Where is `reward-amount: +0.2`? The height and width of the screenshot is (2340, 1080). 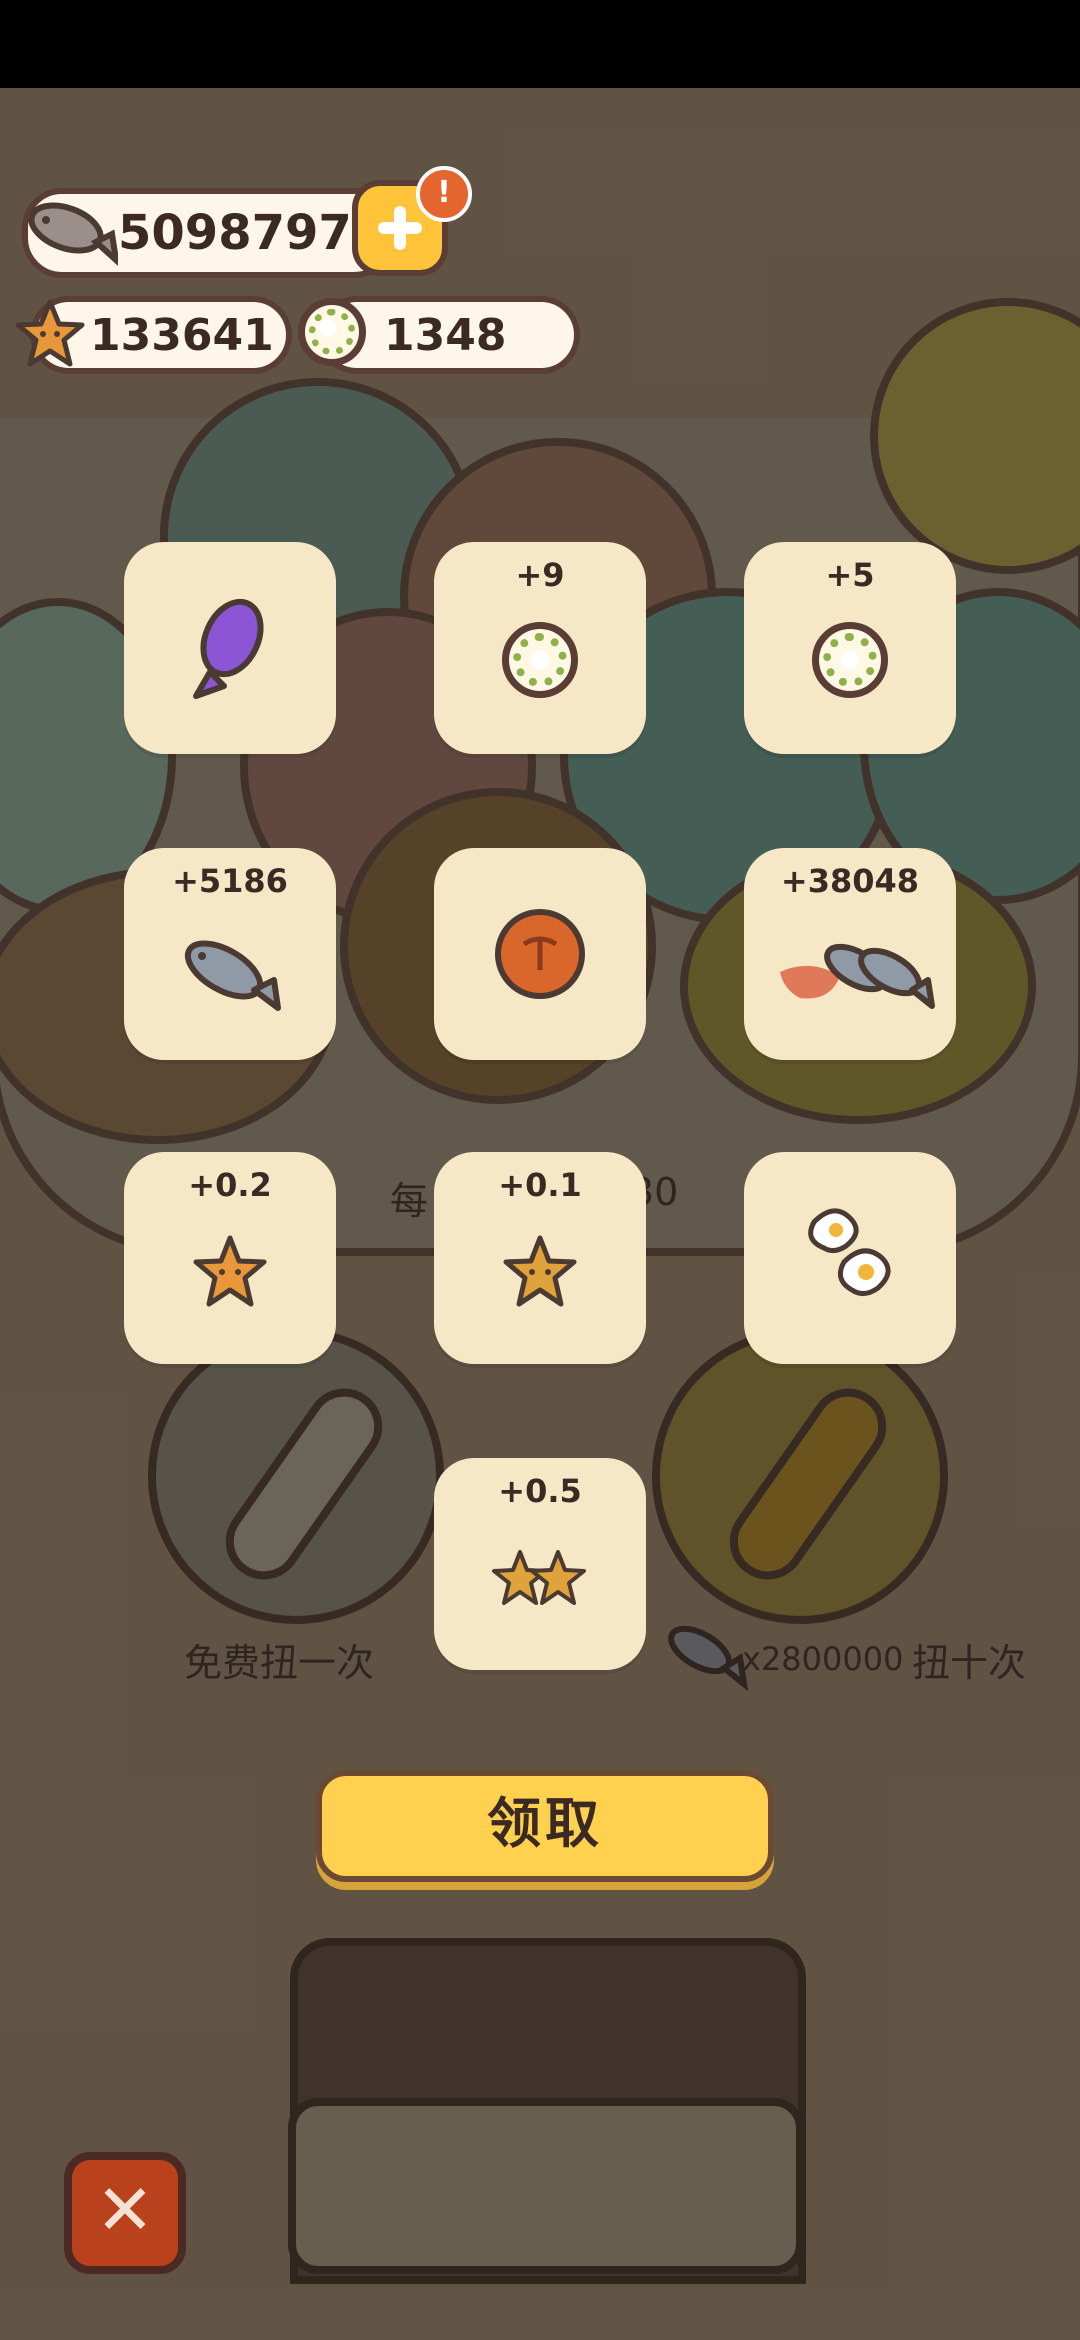
reward-amount: +0.2 is located at coordinates (230, 1185).